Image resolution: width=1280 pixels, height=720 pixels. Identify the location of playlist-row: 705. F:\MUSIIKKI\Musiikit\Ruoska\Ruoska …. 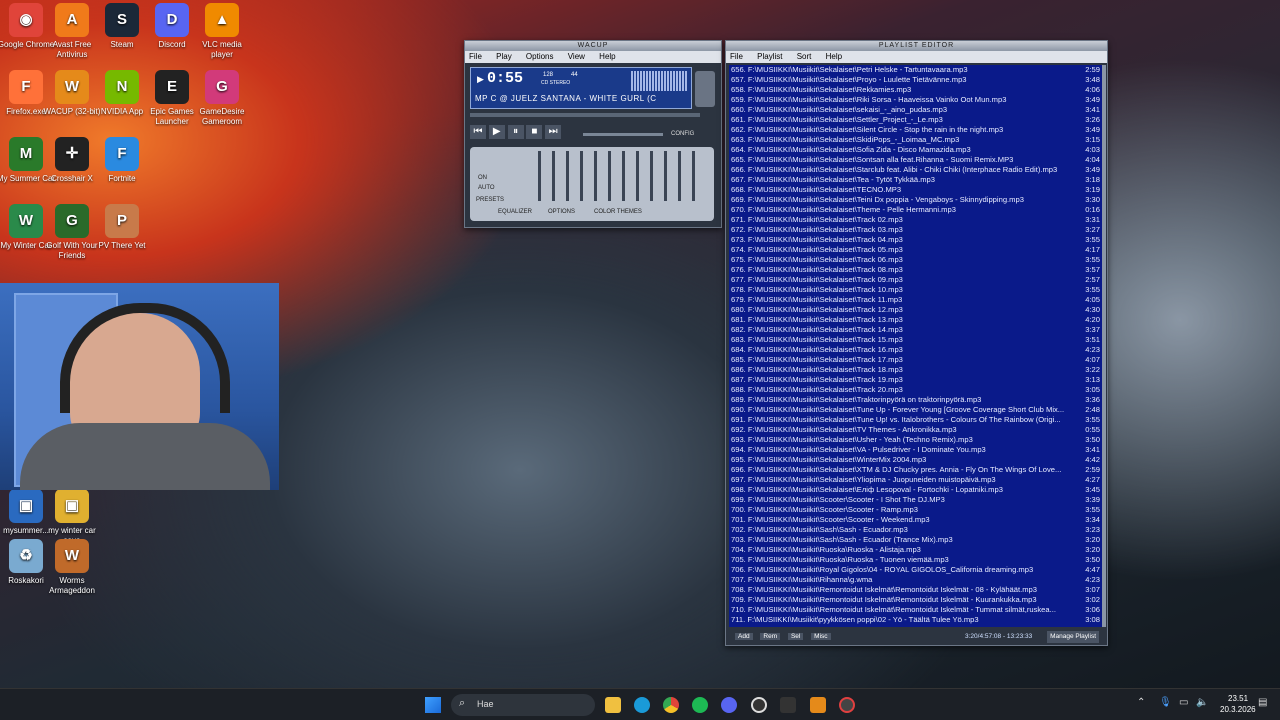
(916, 560).